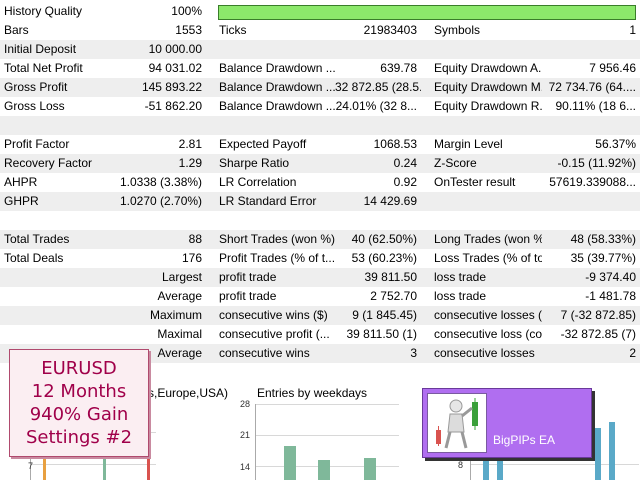  What do you see at coordinates (488, 315) in the screenshot?
I see `table-cell-label: consecutive losses ($)` at bounding box center [488, 315].